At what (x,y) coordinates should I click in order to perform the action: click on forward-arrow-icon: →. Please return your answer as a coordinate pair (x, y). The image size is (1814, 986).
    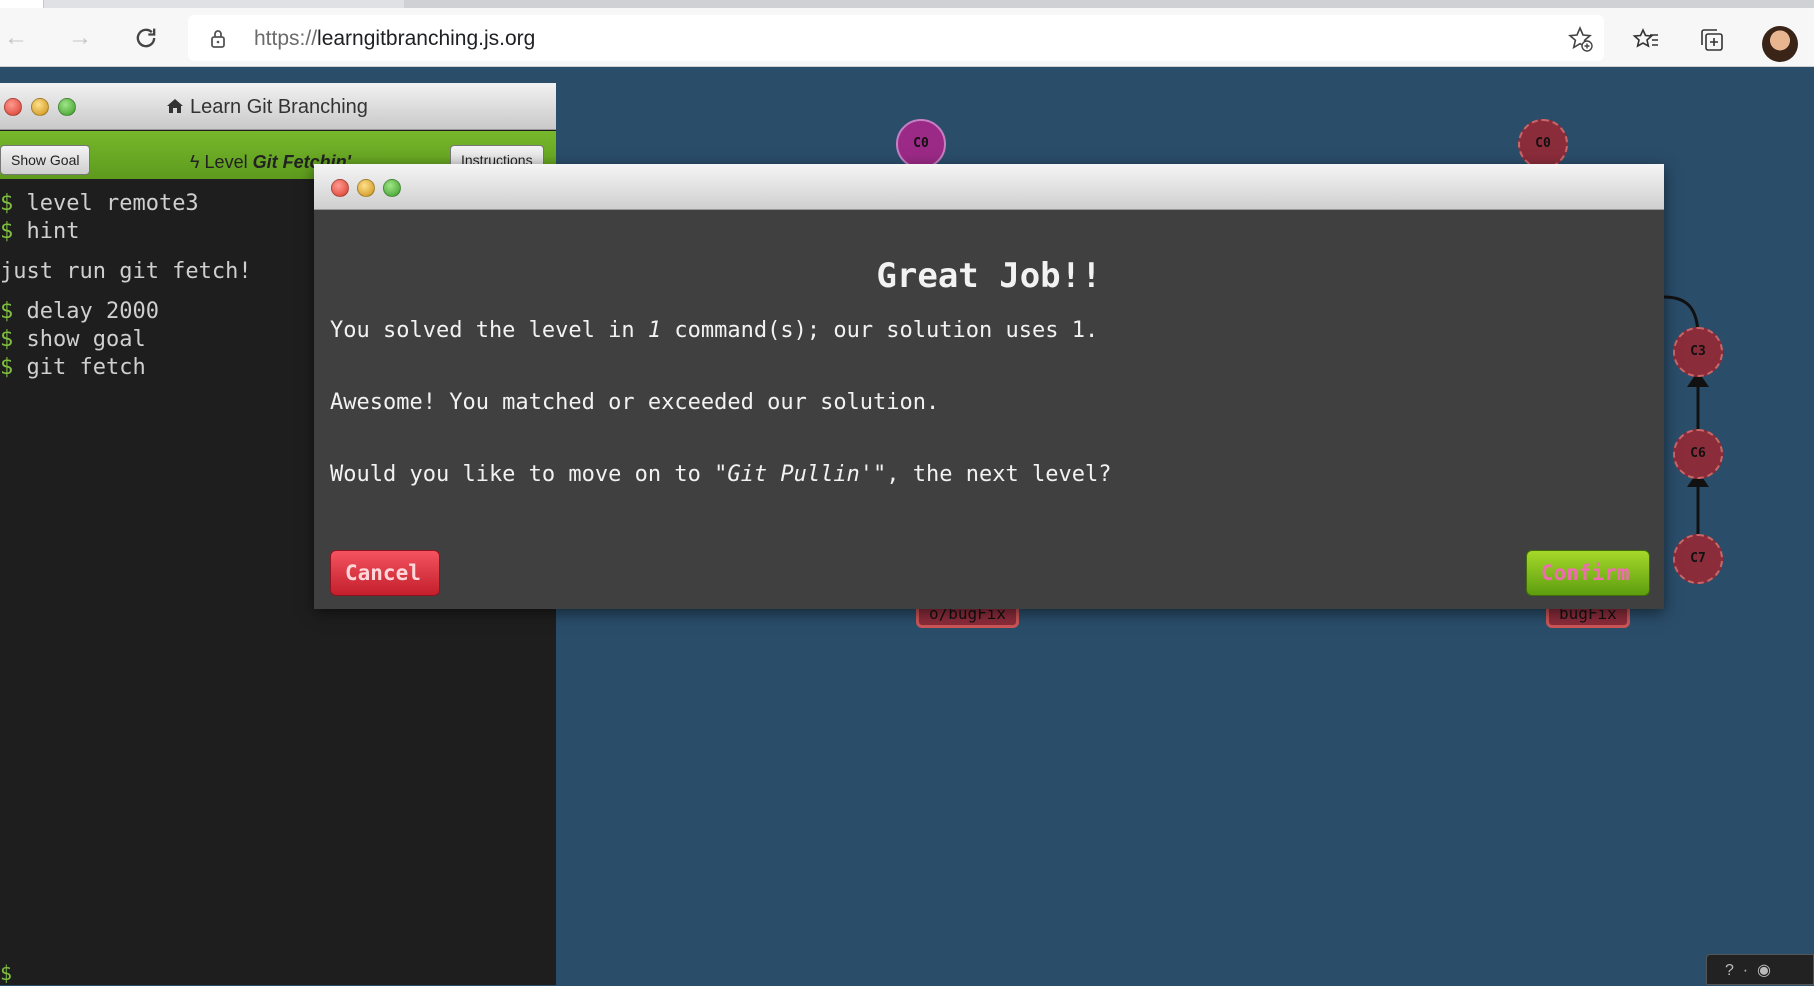
    Looking at the image, I should click on (80, 38).